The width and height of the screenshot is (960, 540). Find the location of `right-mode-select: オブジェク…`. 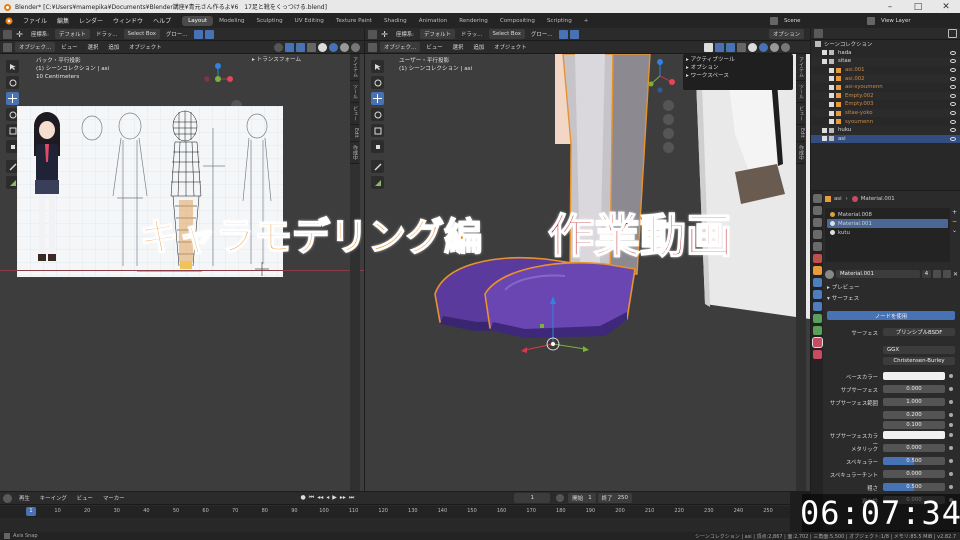

right-mode-select: オブジェク… is located at coordinates (400, 47).